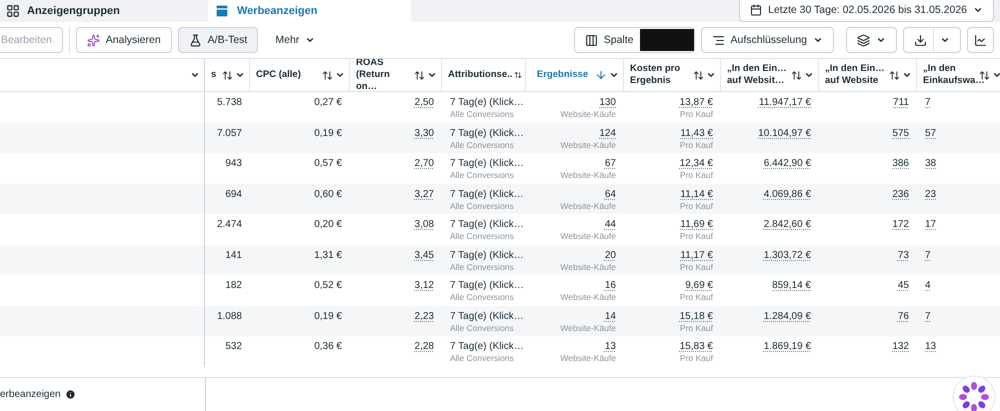 This screenshot has width=1000, height=411. What do you see at coordinates (903, 255) in the screenshot?
I see `table-cell: 73` at bounding box center [903, 255].